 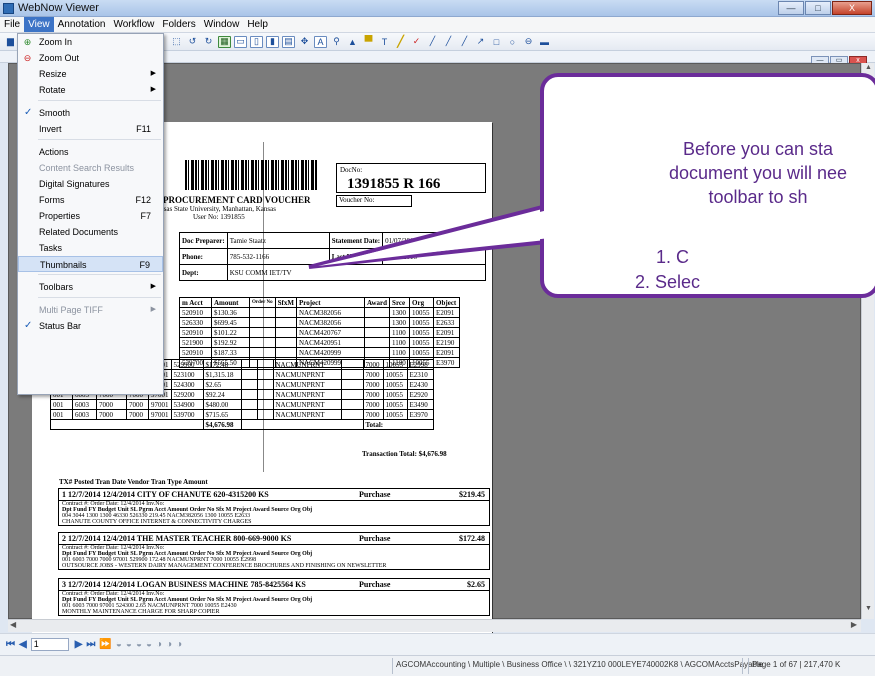 I want to click on fit-width-icon: ▭, so click(x=240, y=41).